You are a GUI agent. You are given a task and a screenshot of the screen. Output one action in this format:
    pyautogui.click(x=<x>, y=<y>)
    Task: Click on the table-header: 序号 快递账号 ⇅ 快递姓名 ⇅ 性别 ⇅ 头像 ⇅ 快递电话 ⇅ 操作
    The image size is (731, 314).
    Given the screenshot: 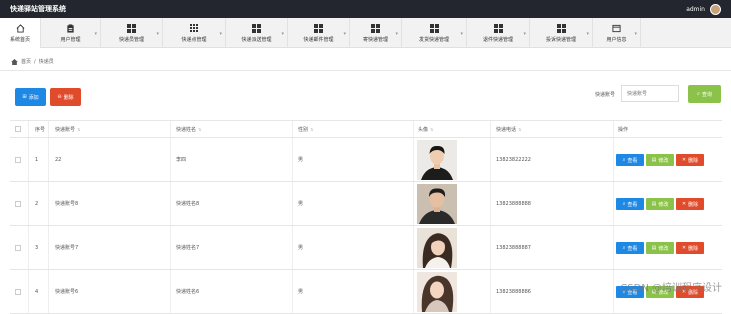 What is the action you would take?
    pyautogui.click(x=366, y=129)
    